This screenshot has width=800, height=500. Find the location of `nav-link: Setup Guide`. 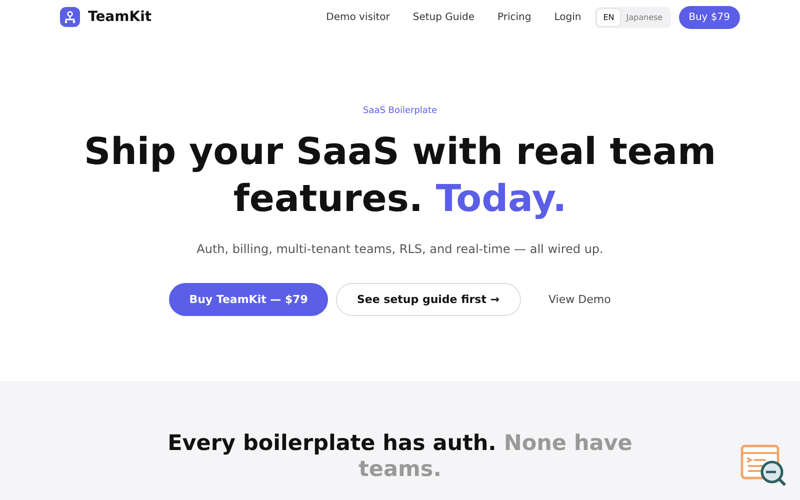

nav-link: Setup Guide is located at coordinates (443, 17).